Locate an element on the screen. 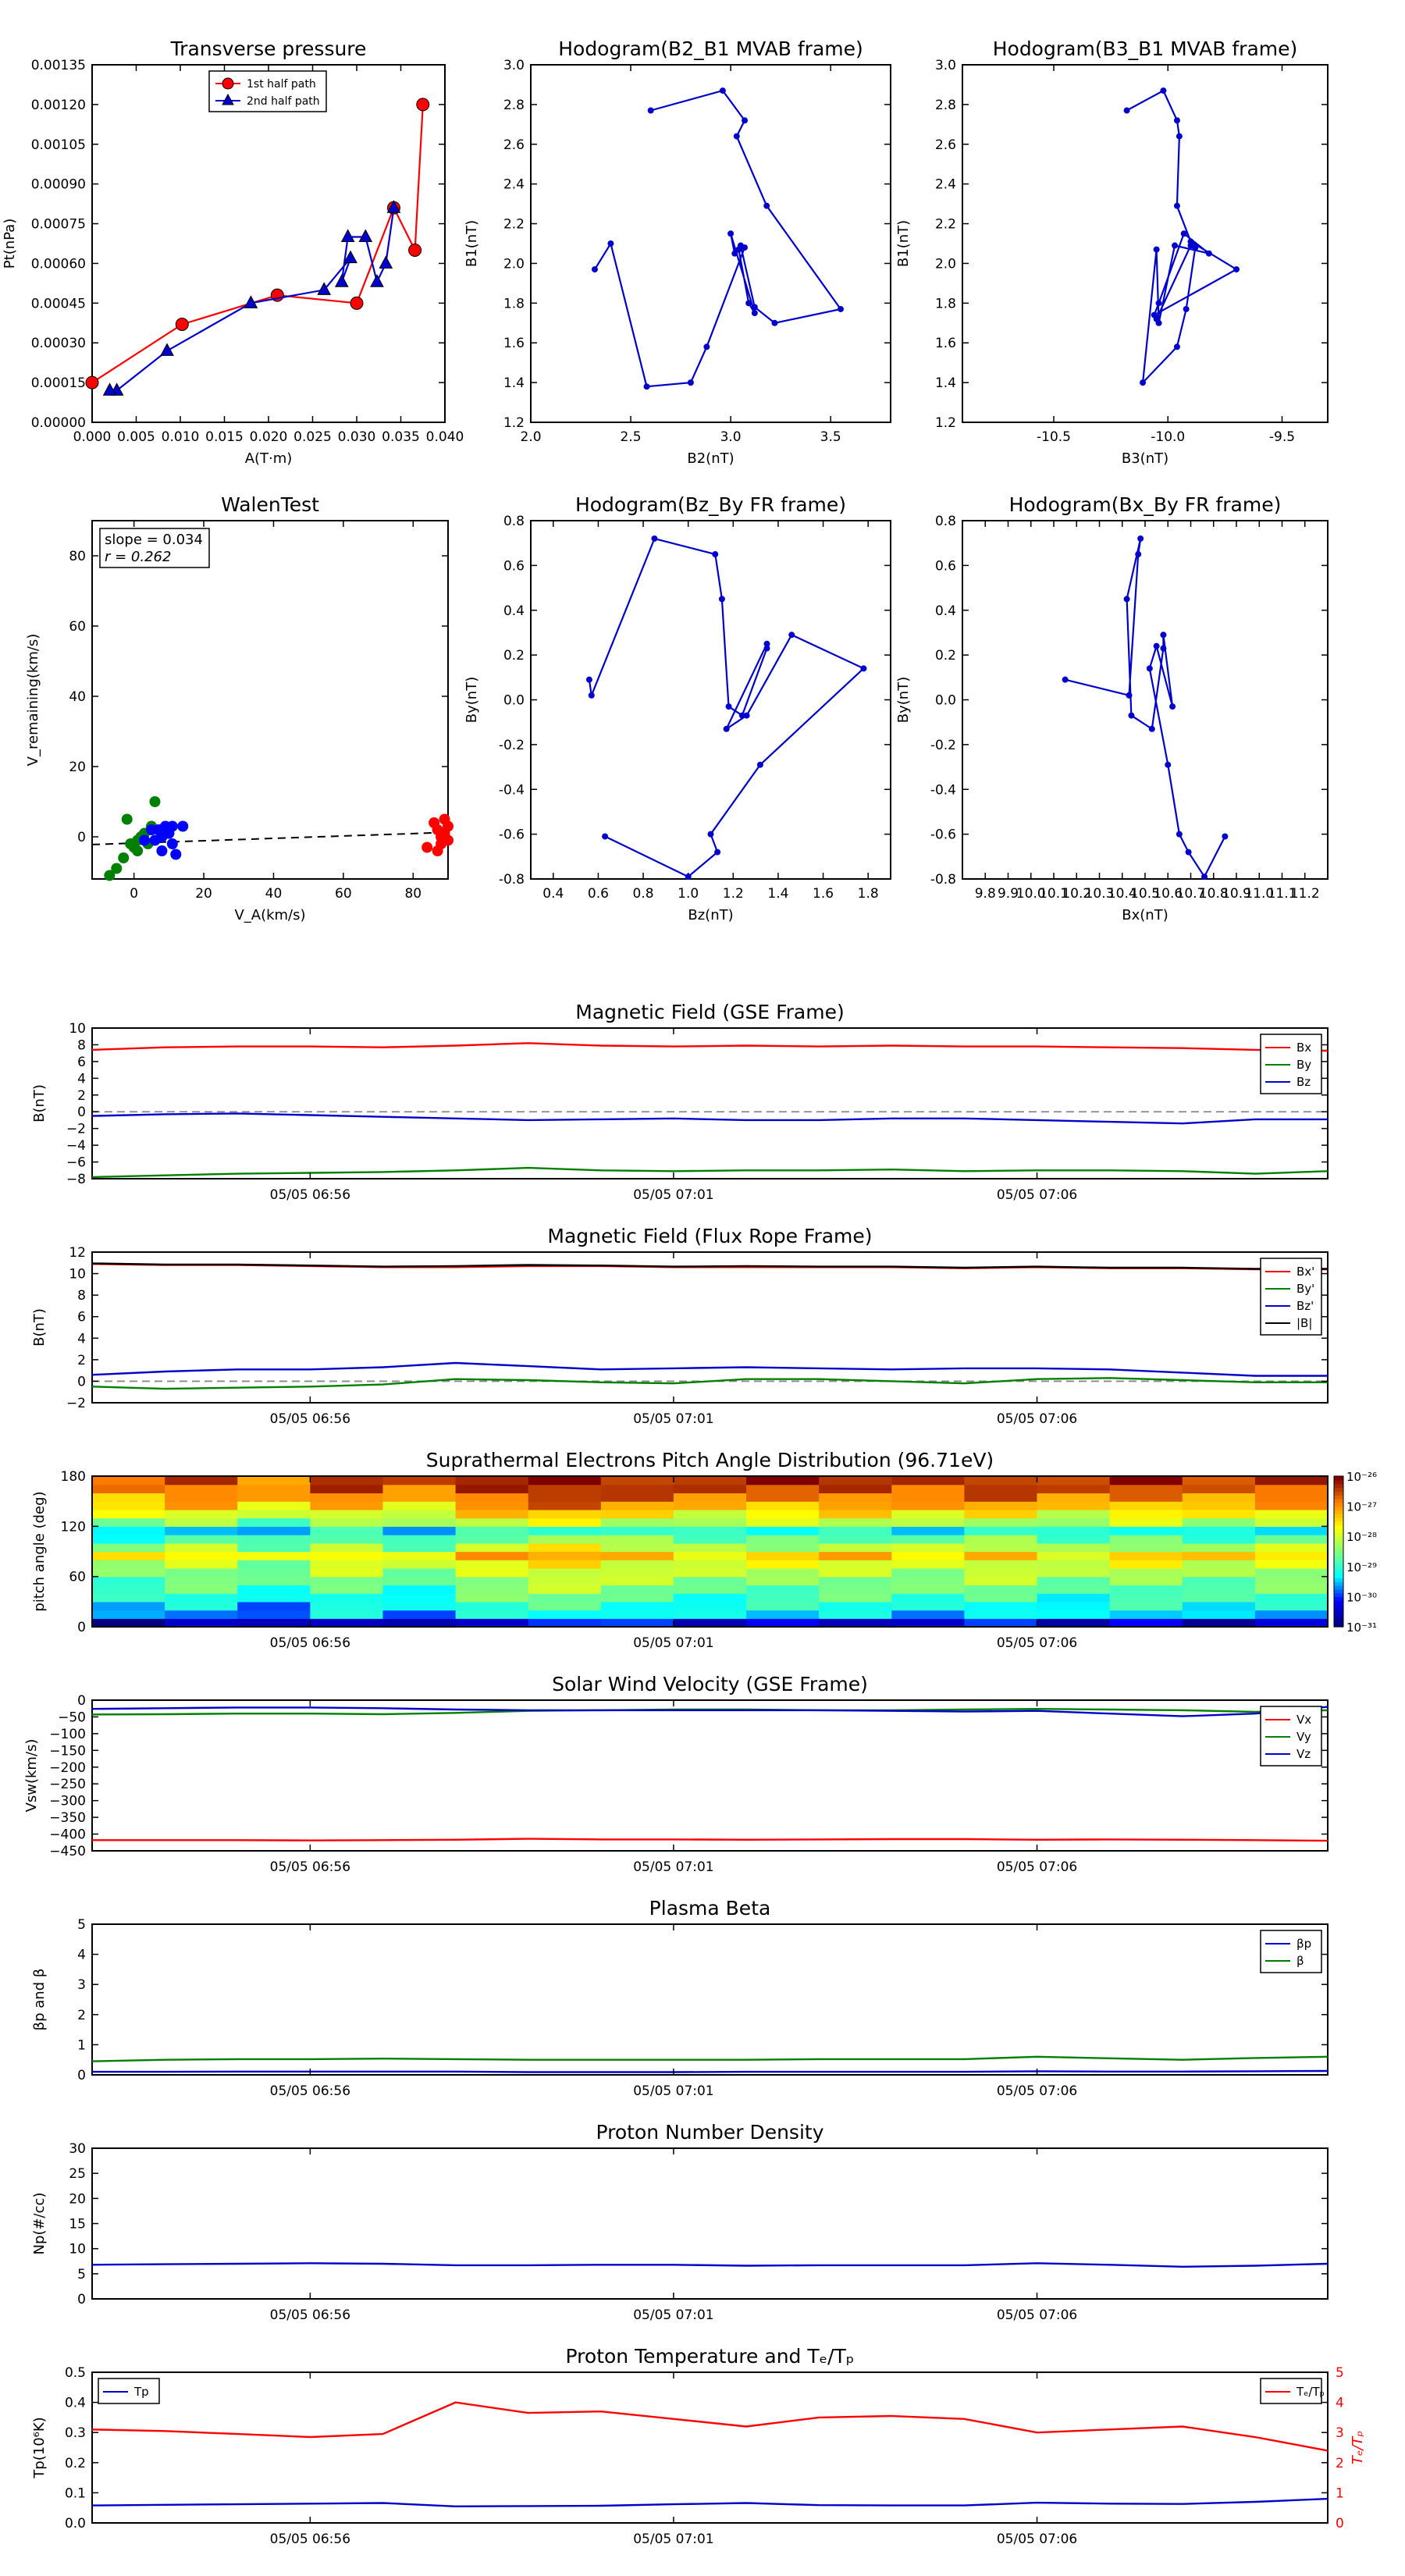 The width and height of the screenshot is (1405, 2576). y-tick-label: 20 is located at coordinates (77, 767).